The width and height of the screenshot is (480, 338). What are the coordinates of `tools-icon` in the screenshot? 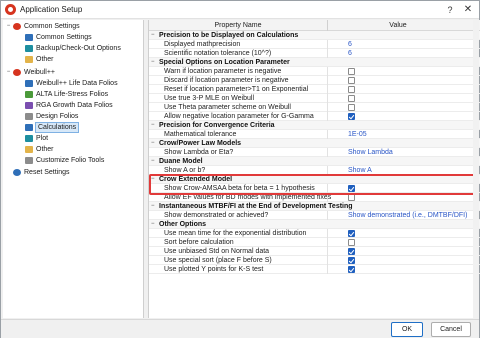 It's located at (29, 160).